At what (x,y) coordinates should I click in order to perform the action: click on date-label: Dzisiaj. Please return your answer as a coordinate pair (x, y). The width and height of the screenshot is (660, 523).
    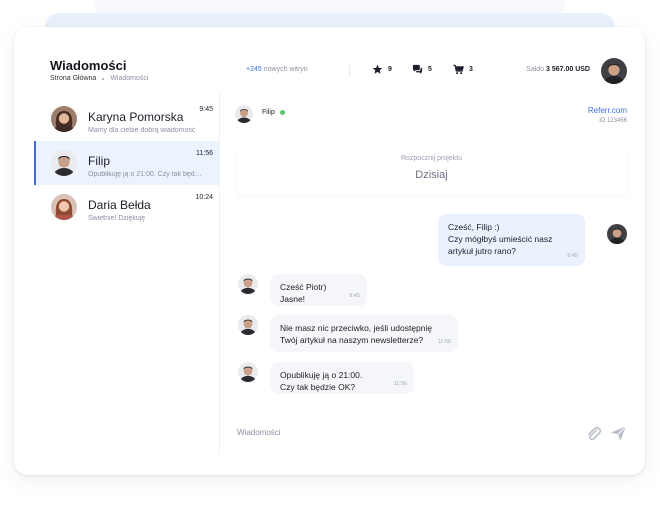
    Looking at the image, I should click on (431, 175).